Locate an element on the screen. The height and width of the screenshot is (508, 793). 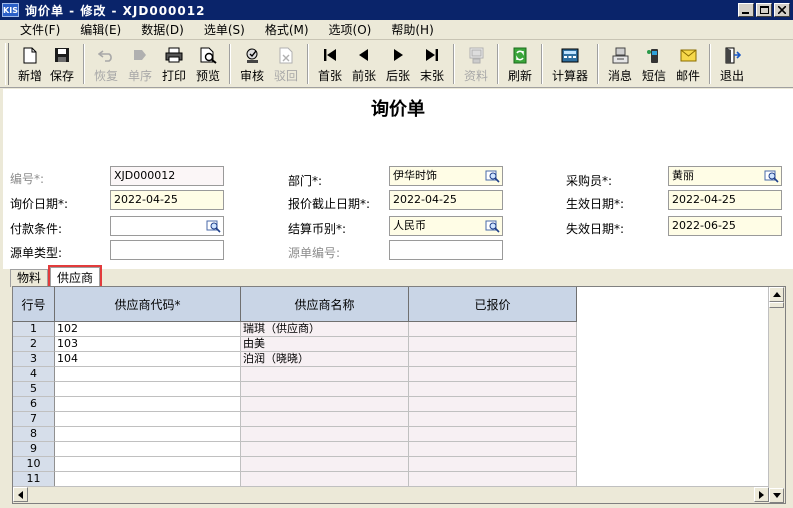
new-button: 新增 is located at coordinates (30, 63).